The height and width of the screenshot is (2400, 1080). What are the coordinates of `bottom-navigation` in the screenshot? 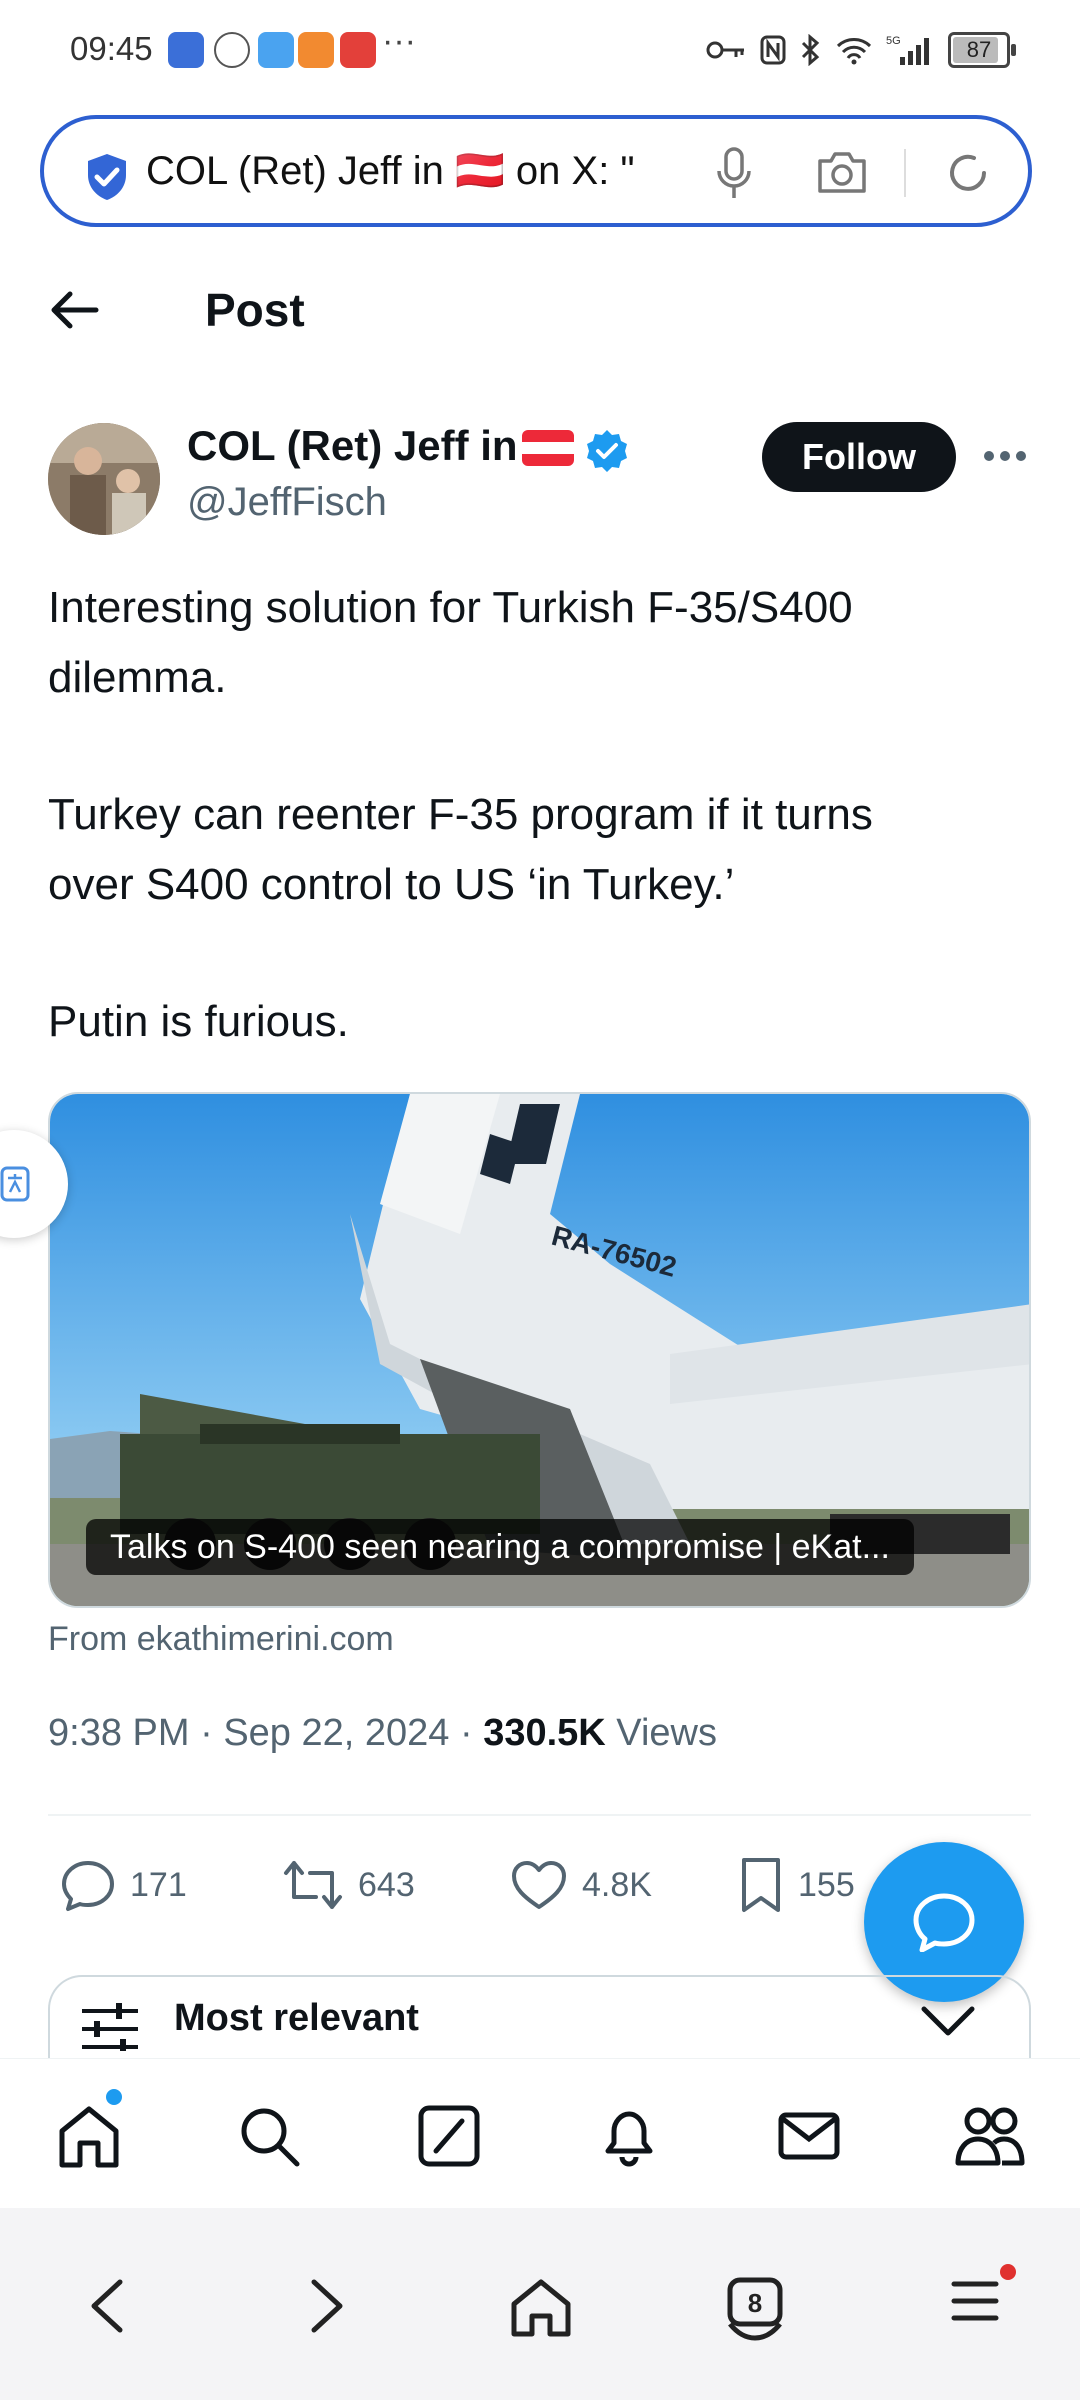 It's located at (540, 2133).